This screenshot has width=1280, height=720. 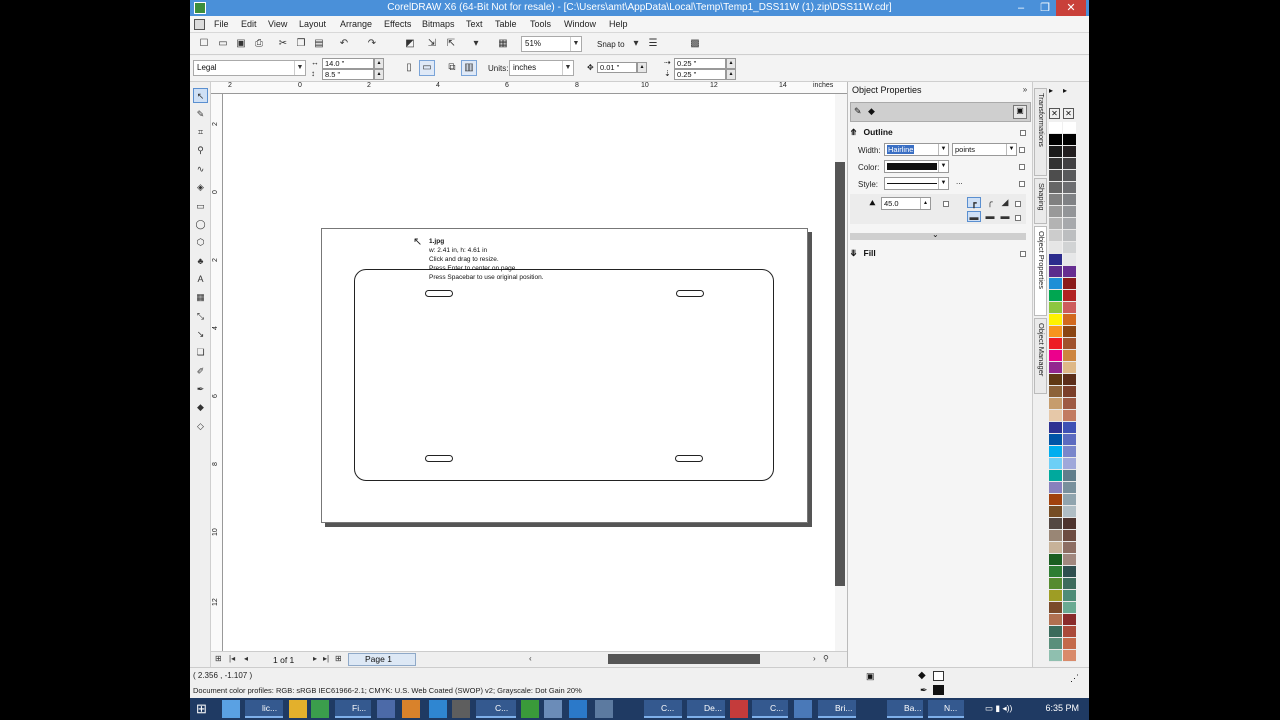 What do you see at coordinates (974, 202) in the screenshot?
I see `miter-corner-icon: ┏` at bounding box center [974, 202].